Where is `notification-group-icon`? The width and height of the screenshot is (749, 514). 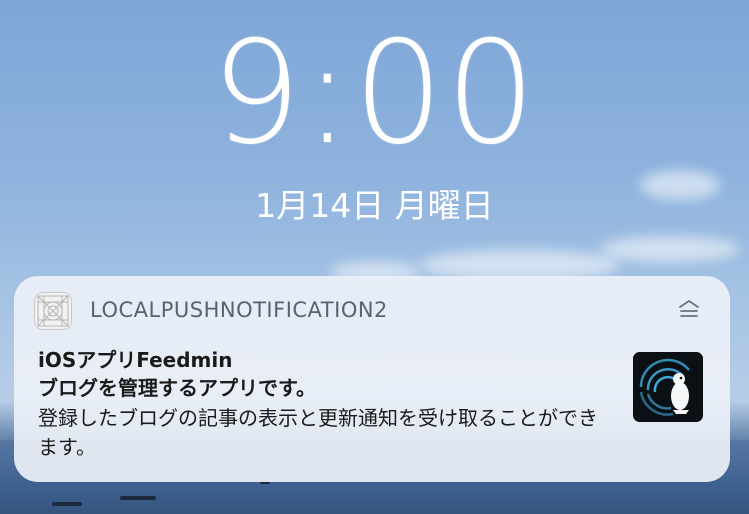
notification-group-icon is located at coordinates (689, 310).